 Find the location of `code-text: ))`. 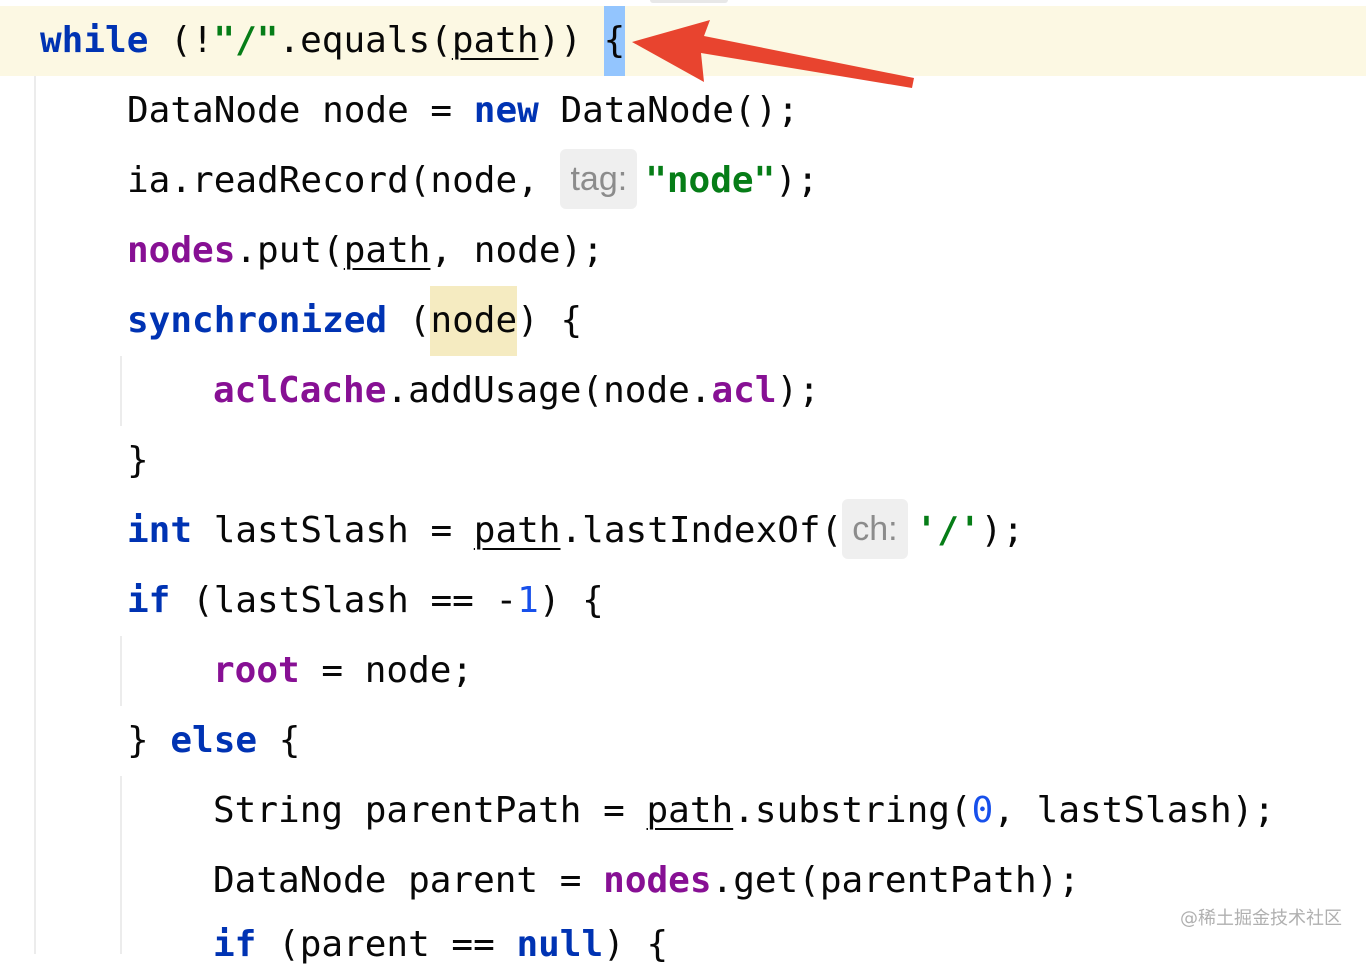

code-text: )) is located at coordinates (571, 40).